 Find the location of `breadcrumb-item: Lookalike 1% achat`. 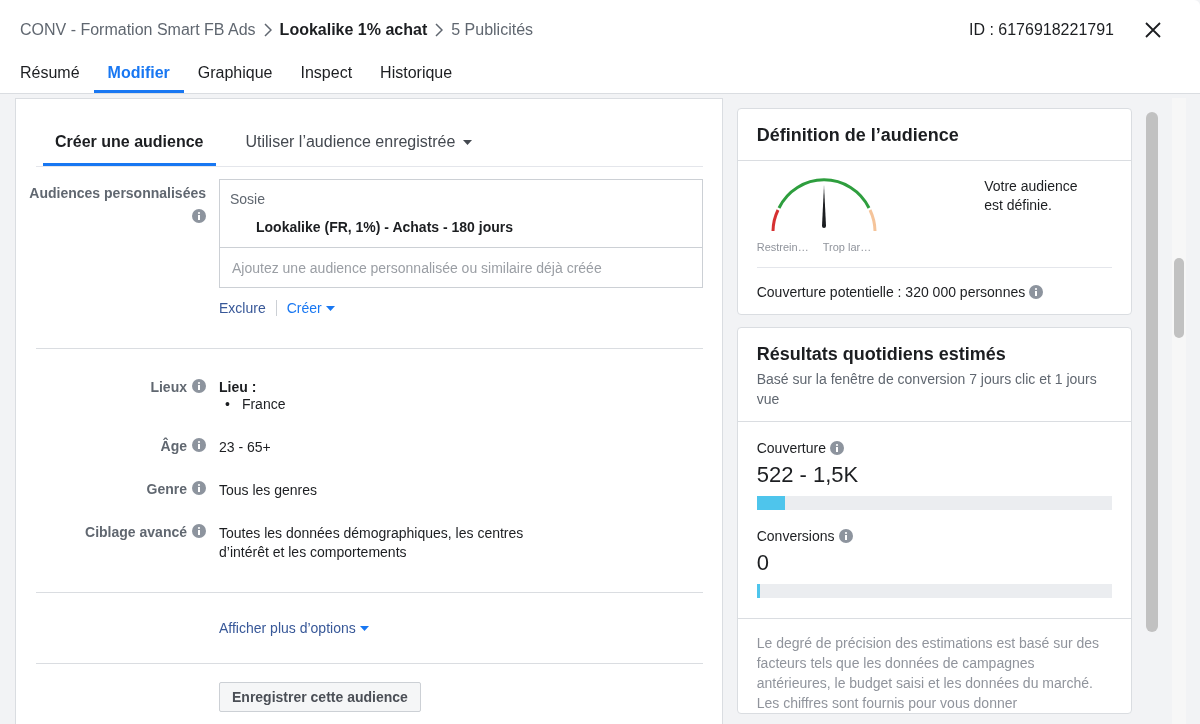

breadcrumb-item: Lookalike 1% achat is located at coordinates (353, 30).